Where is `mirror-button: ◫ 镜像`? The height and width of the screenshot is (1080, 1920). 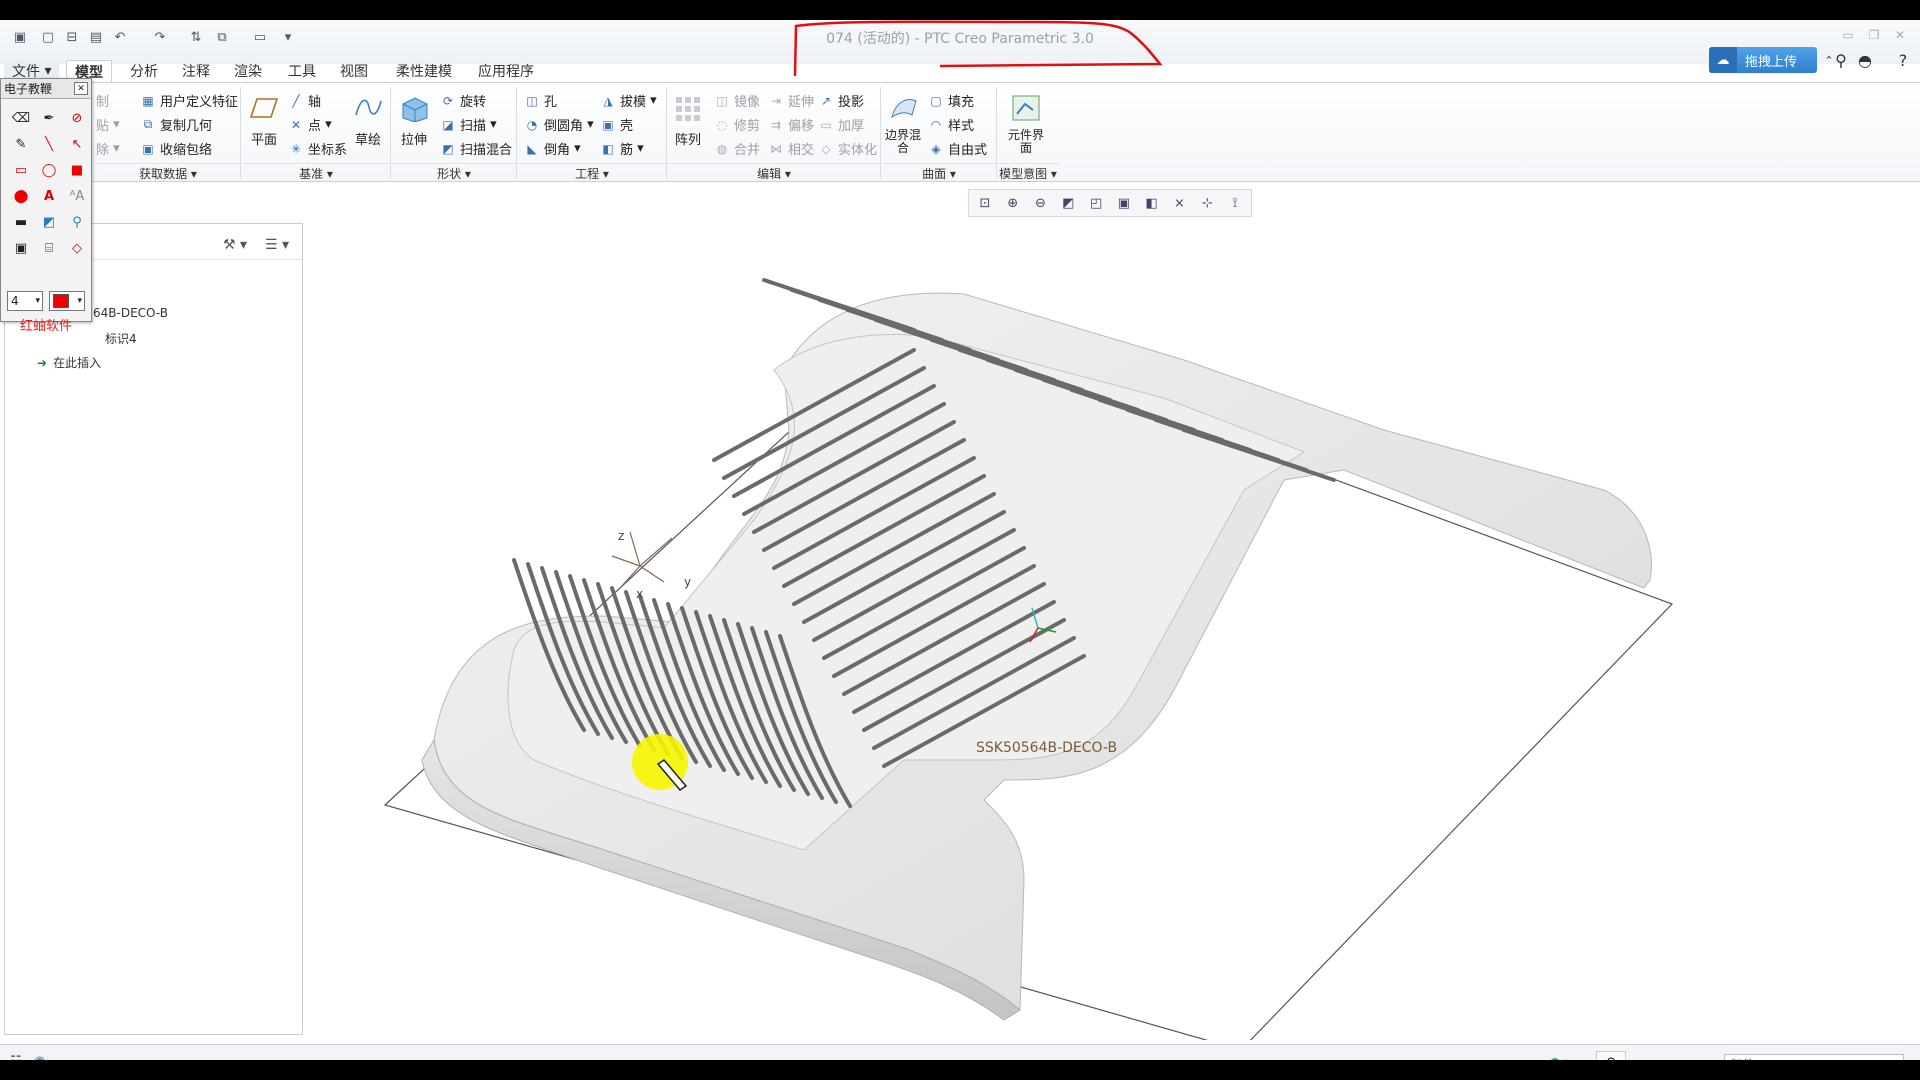
mirror-button: ◫ 镜像 is located at coordinates (737, 101).